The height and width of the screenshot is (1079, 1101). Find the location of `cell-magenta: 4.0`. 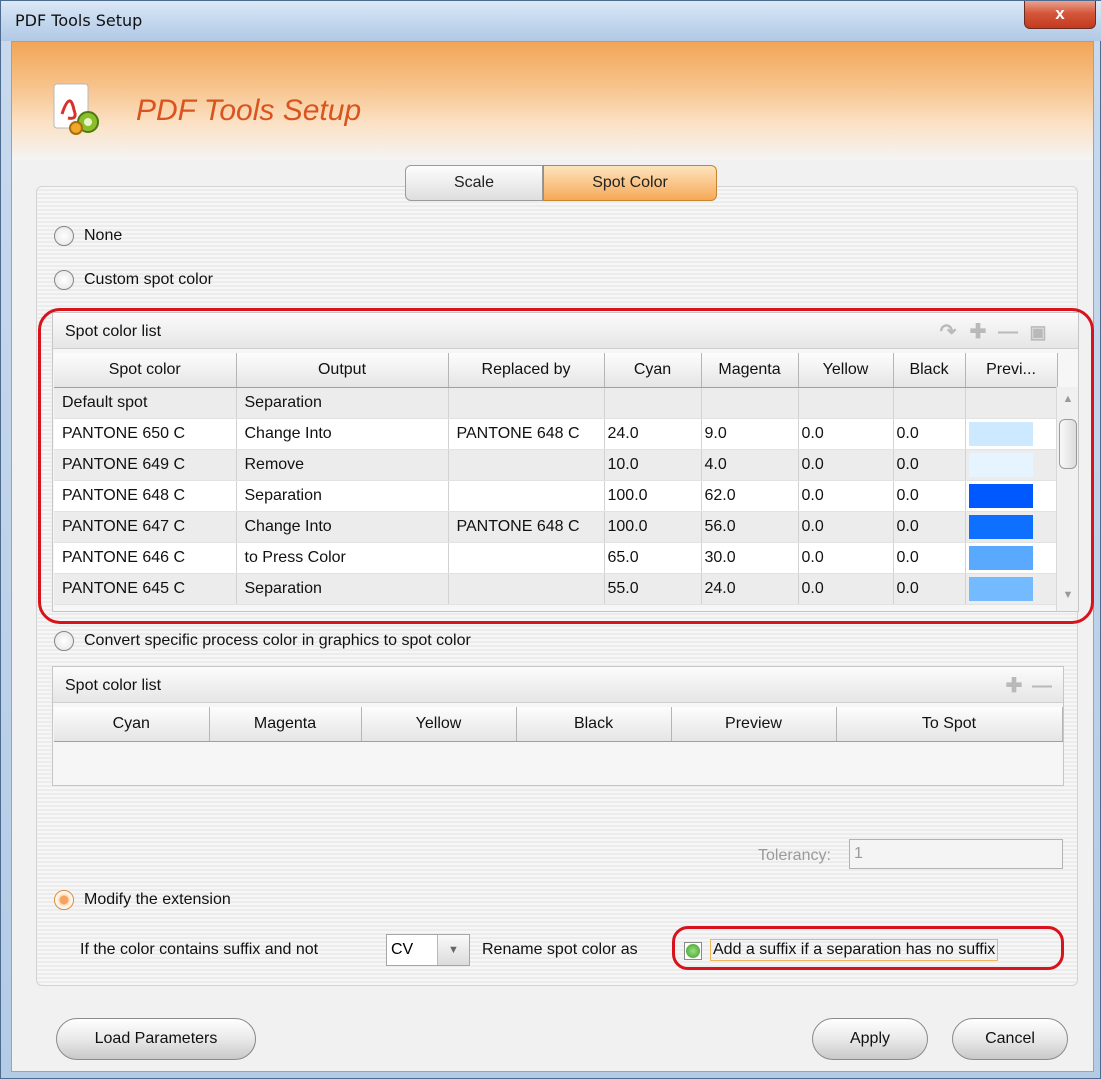

cell-magenta: 4.0 is located at coordinates (750, 465).